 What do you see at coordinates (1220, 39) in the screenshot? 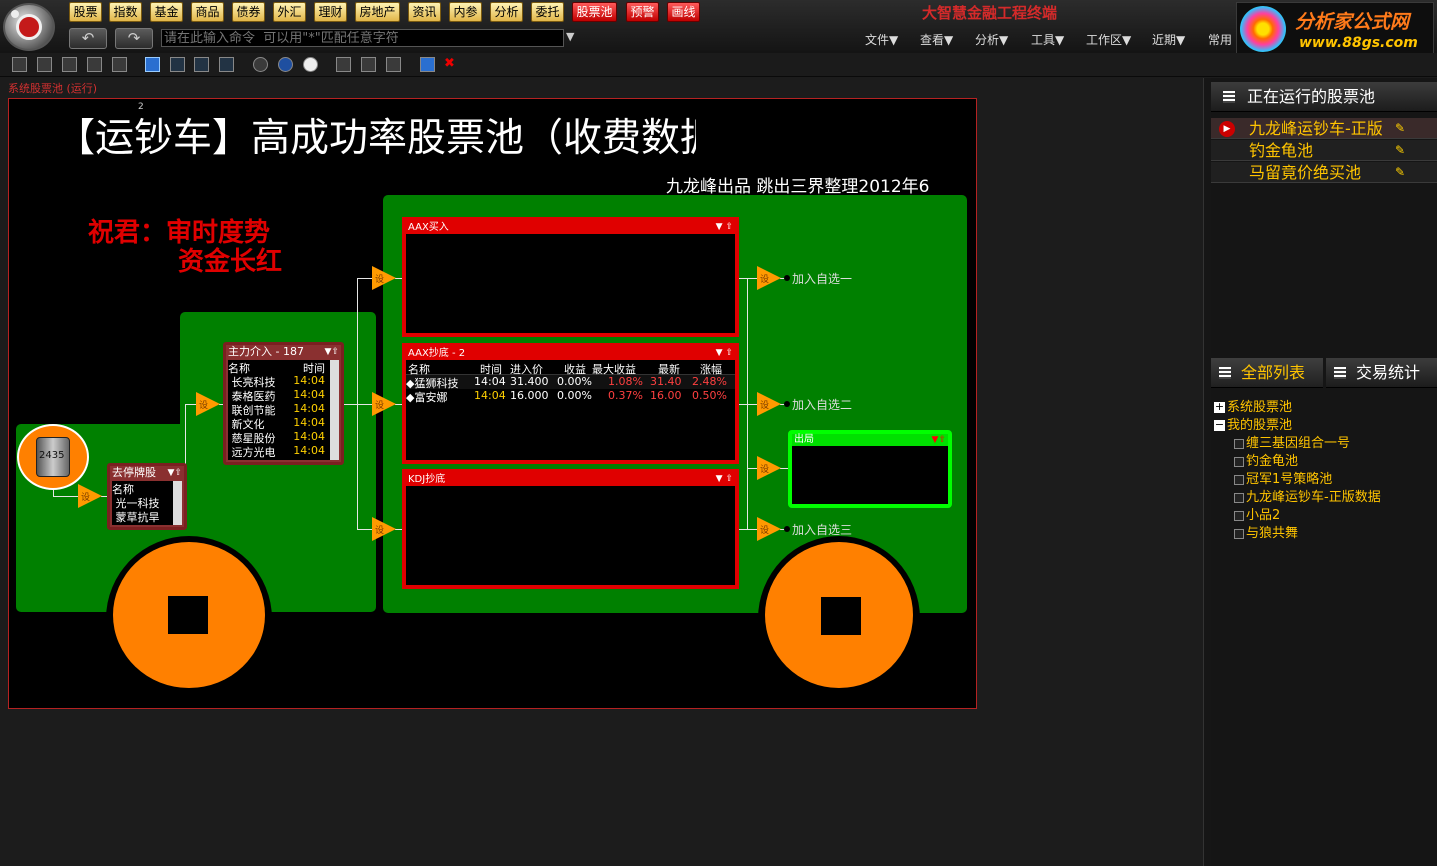
I see `menu-common: 常用` at bounding box center [1220, 39].